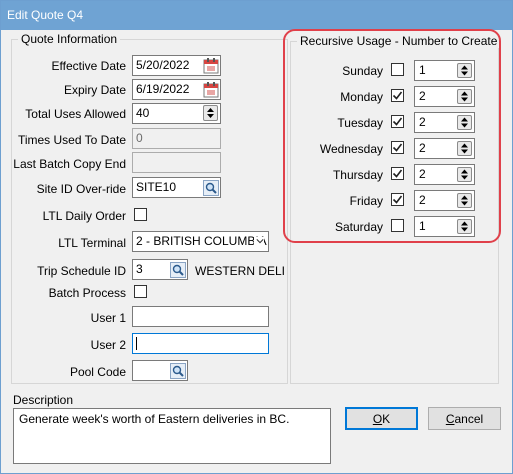 This screenshot has height=474, width=513. What do you see at coordinates (92, 243) in the screenshot?
I see `ltl-terminal-label: LTL Terminal` at bounding box center [92, 243].